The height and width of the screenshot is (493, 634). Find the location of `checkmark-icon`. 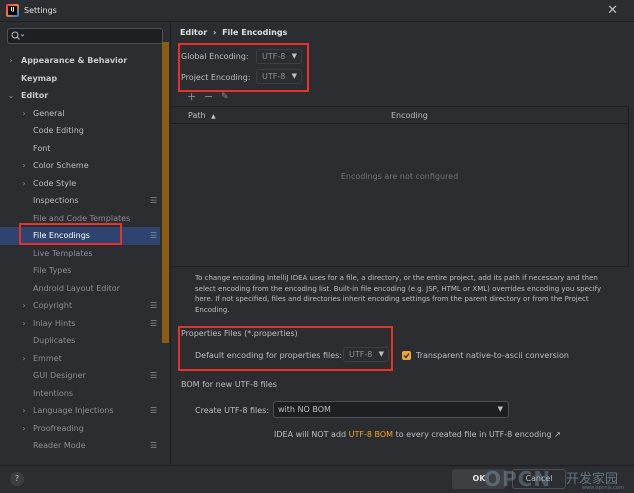

checkmark-icon is located at coordinates (406, 356).